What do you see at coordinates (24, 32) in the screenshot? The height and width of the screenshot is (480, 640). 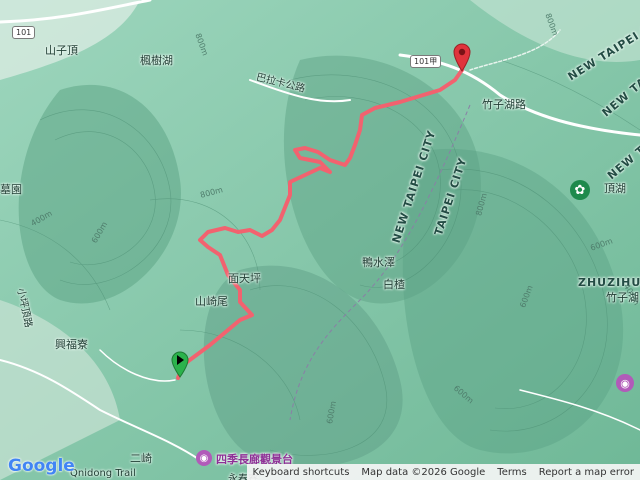 I see `route-101-shield: 101` at bounding box center [24, 32].